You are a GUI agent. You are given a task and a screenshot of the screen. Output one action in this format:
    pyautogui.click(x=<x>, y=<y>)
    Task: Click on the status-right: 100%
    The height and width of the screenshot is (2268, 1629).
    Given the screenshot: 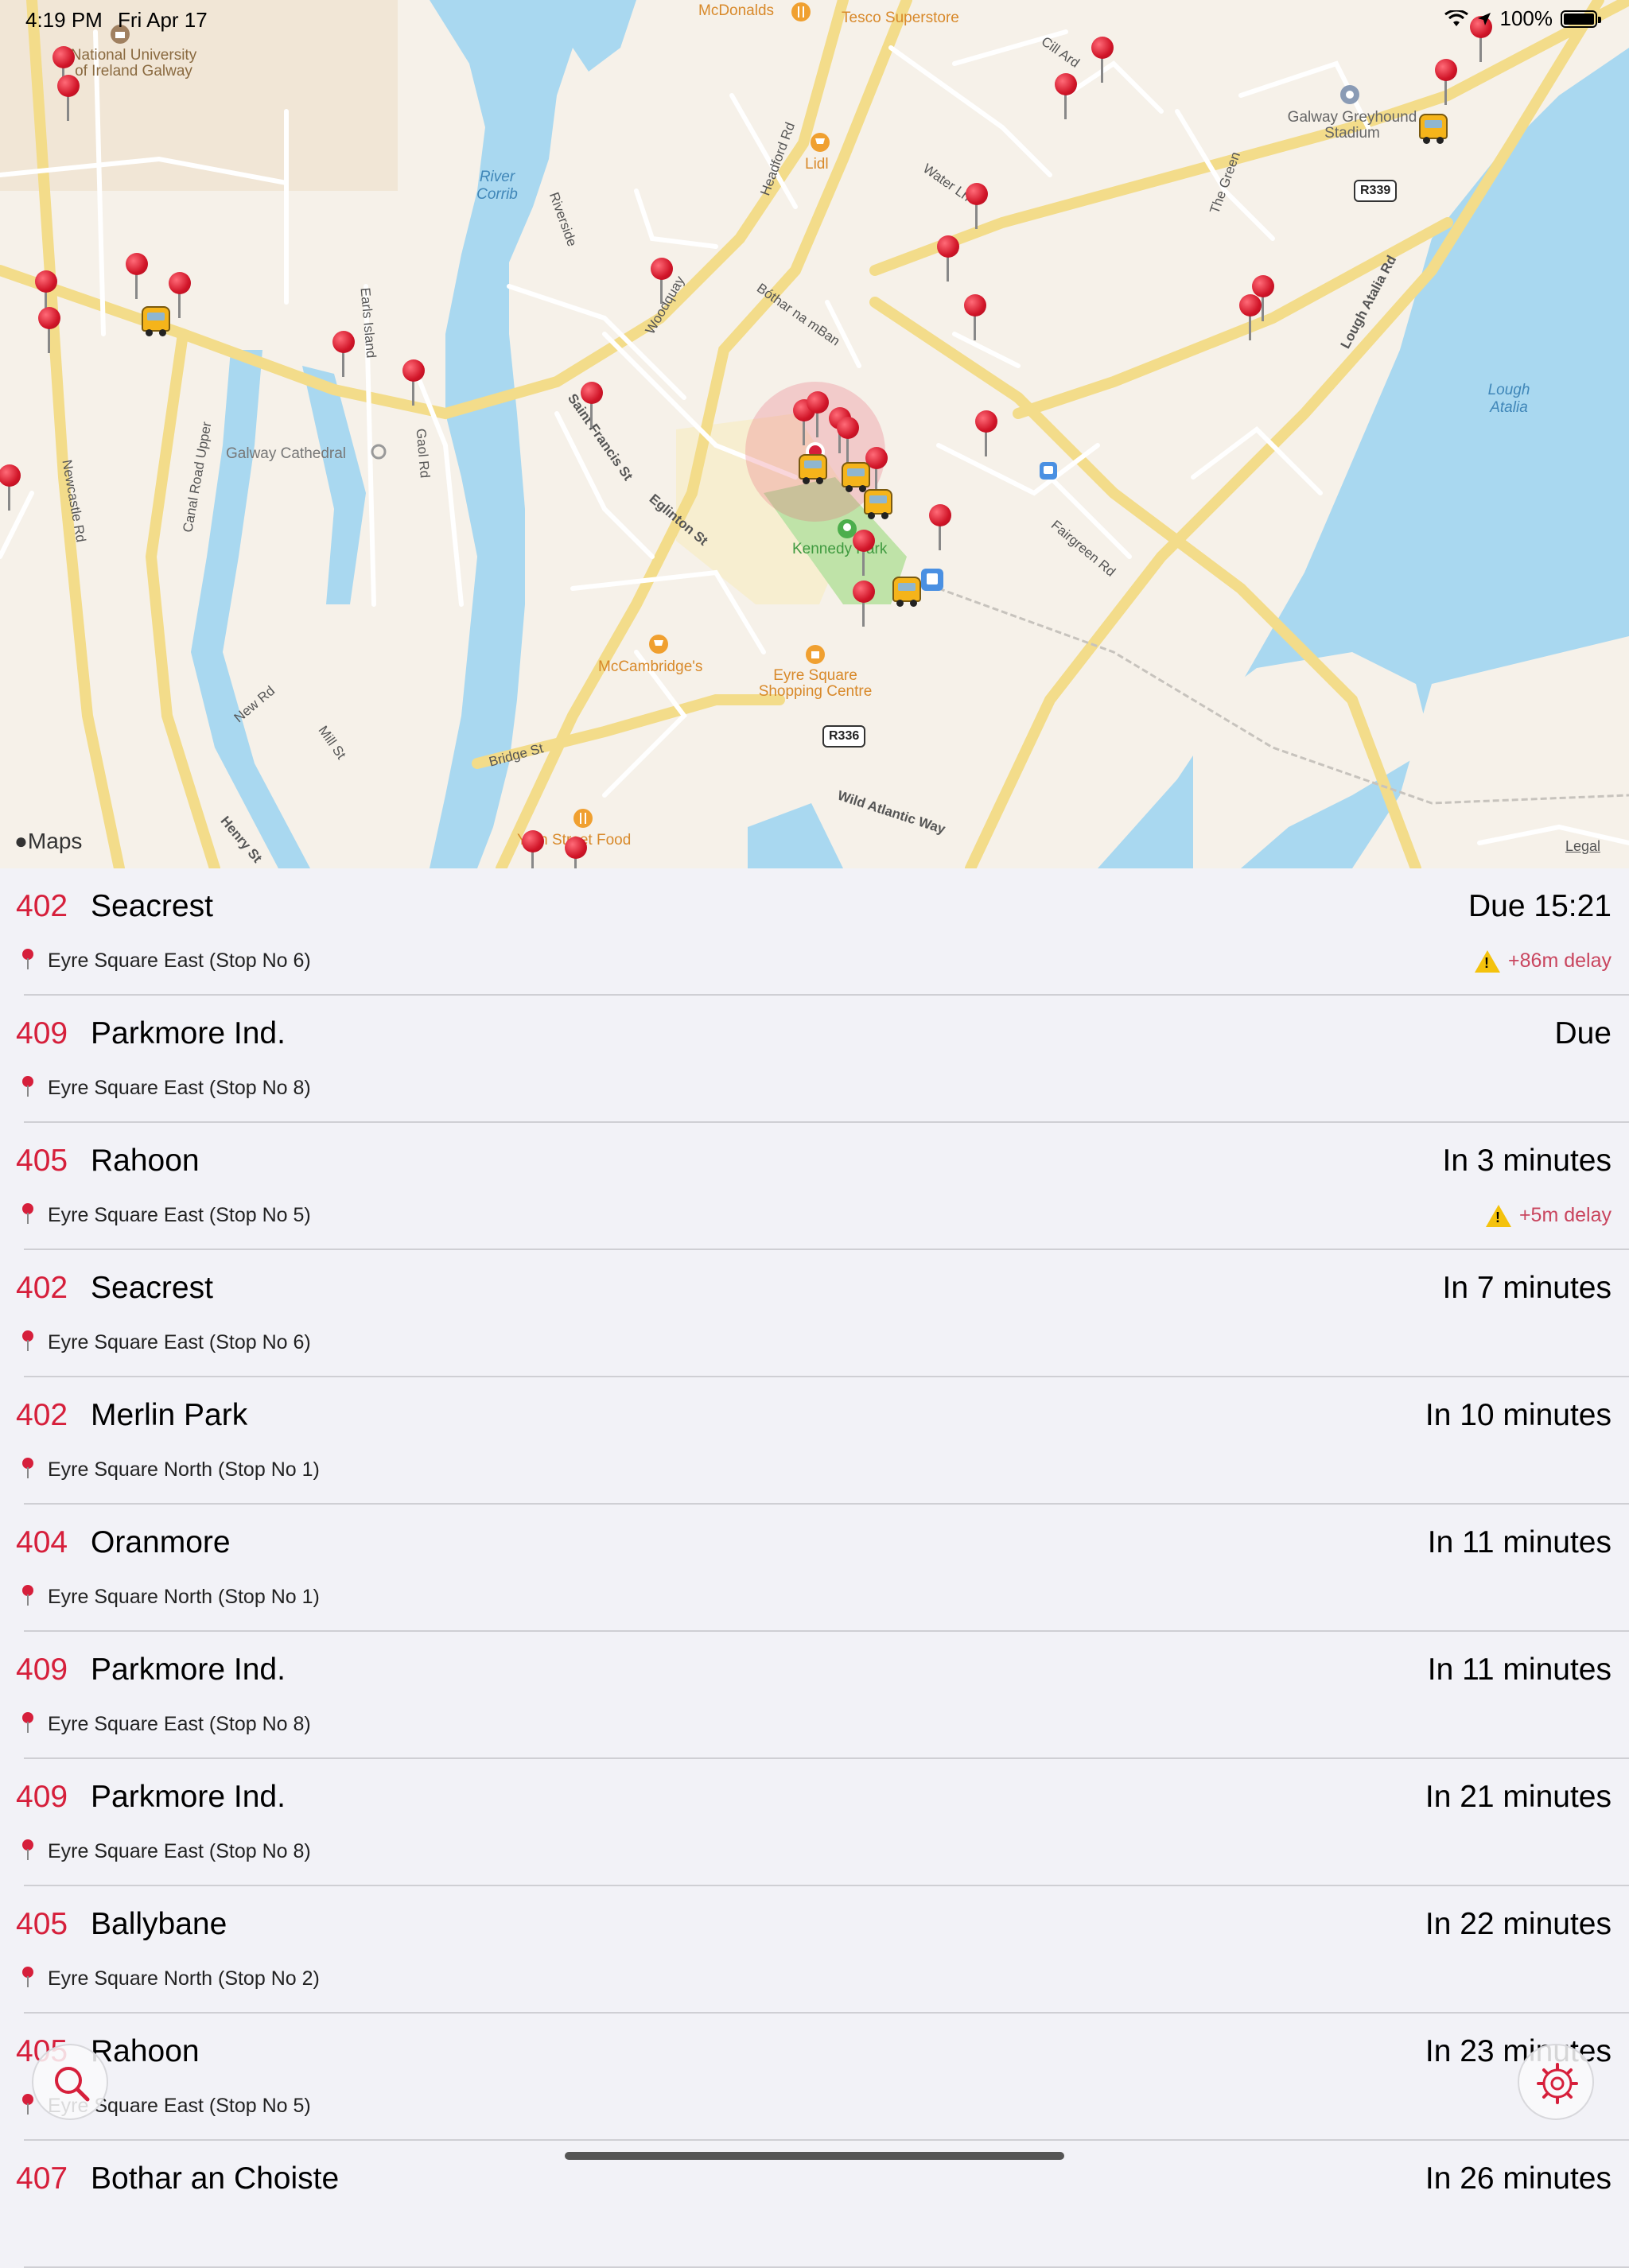 What is the action you would take?
    pyautogui.click(x=1522, y=18)
    